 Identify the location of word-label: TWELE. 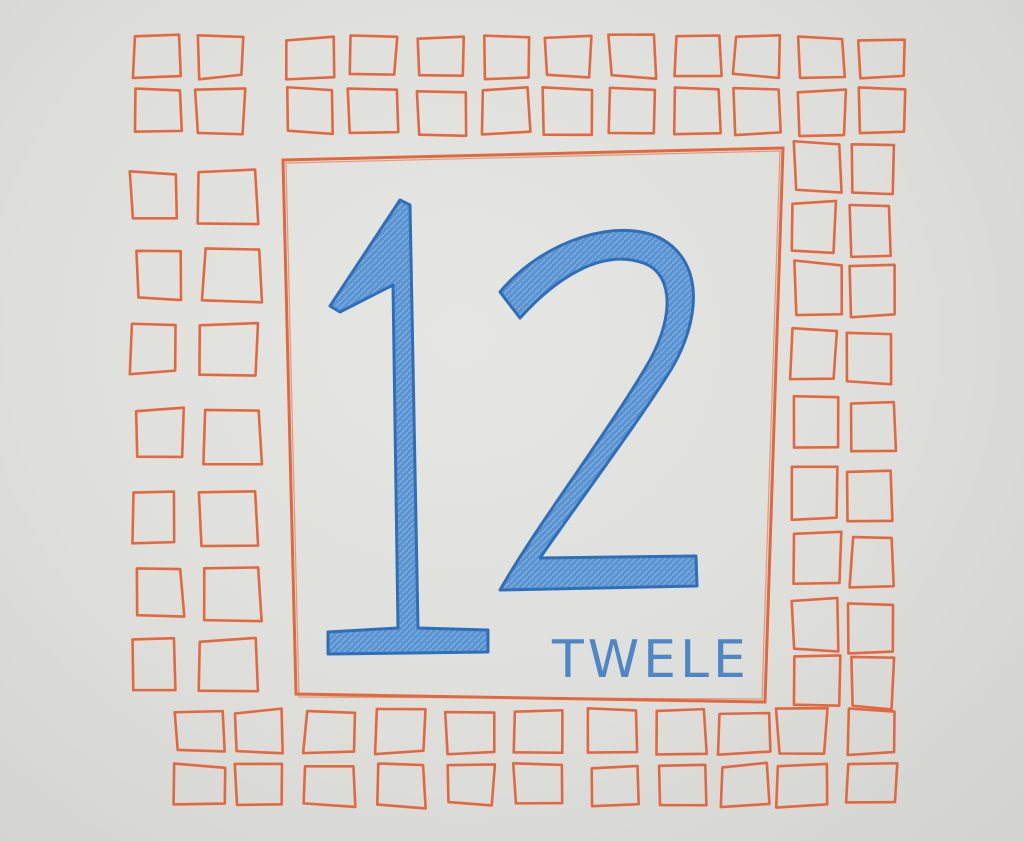
(651, 660).